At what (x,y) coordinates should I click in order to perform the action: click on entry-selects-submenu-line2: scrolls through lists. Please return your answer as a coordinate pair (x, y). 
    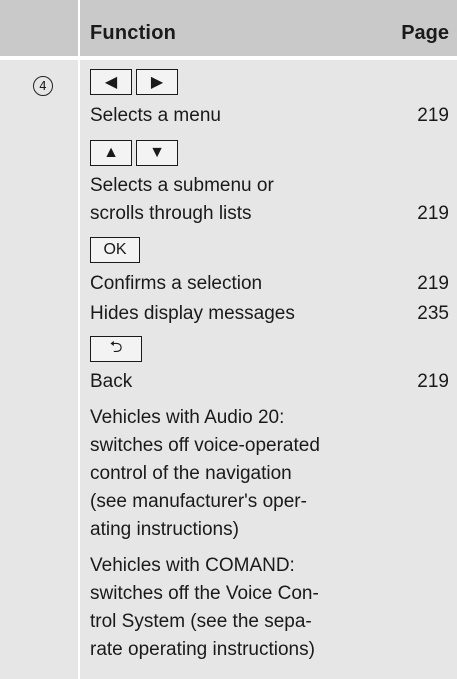
    Looking at the image, I should click on (171, 213).